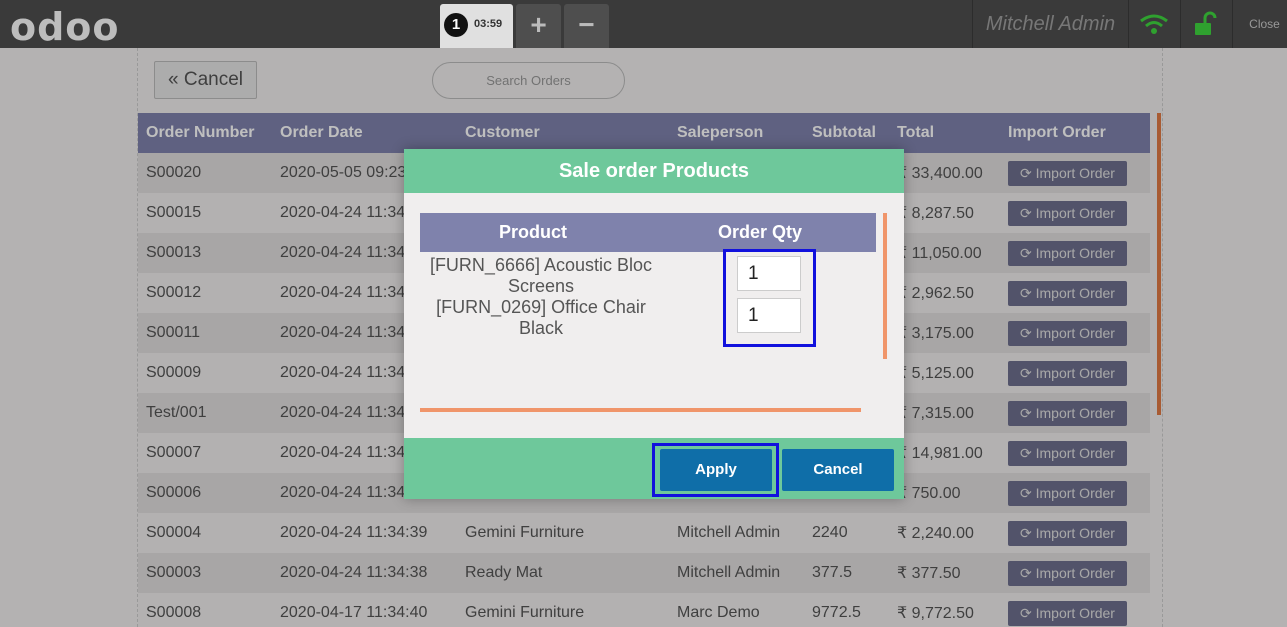  I want to click on order-tab: 1 03:59, so click(476, 26).